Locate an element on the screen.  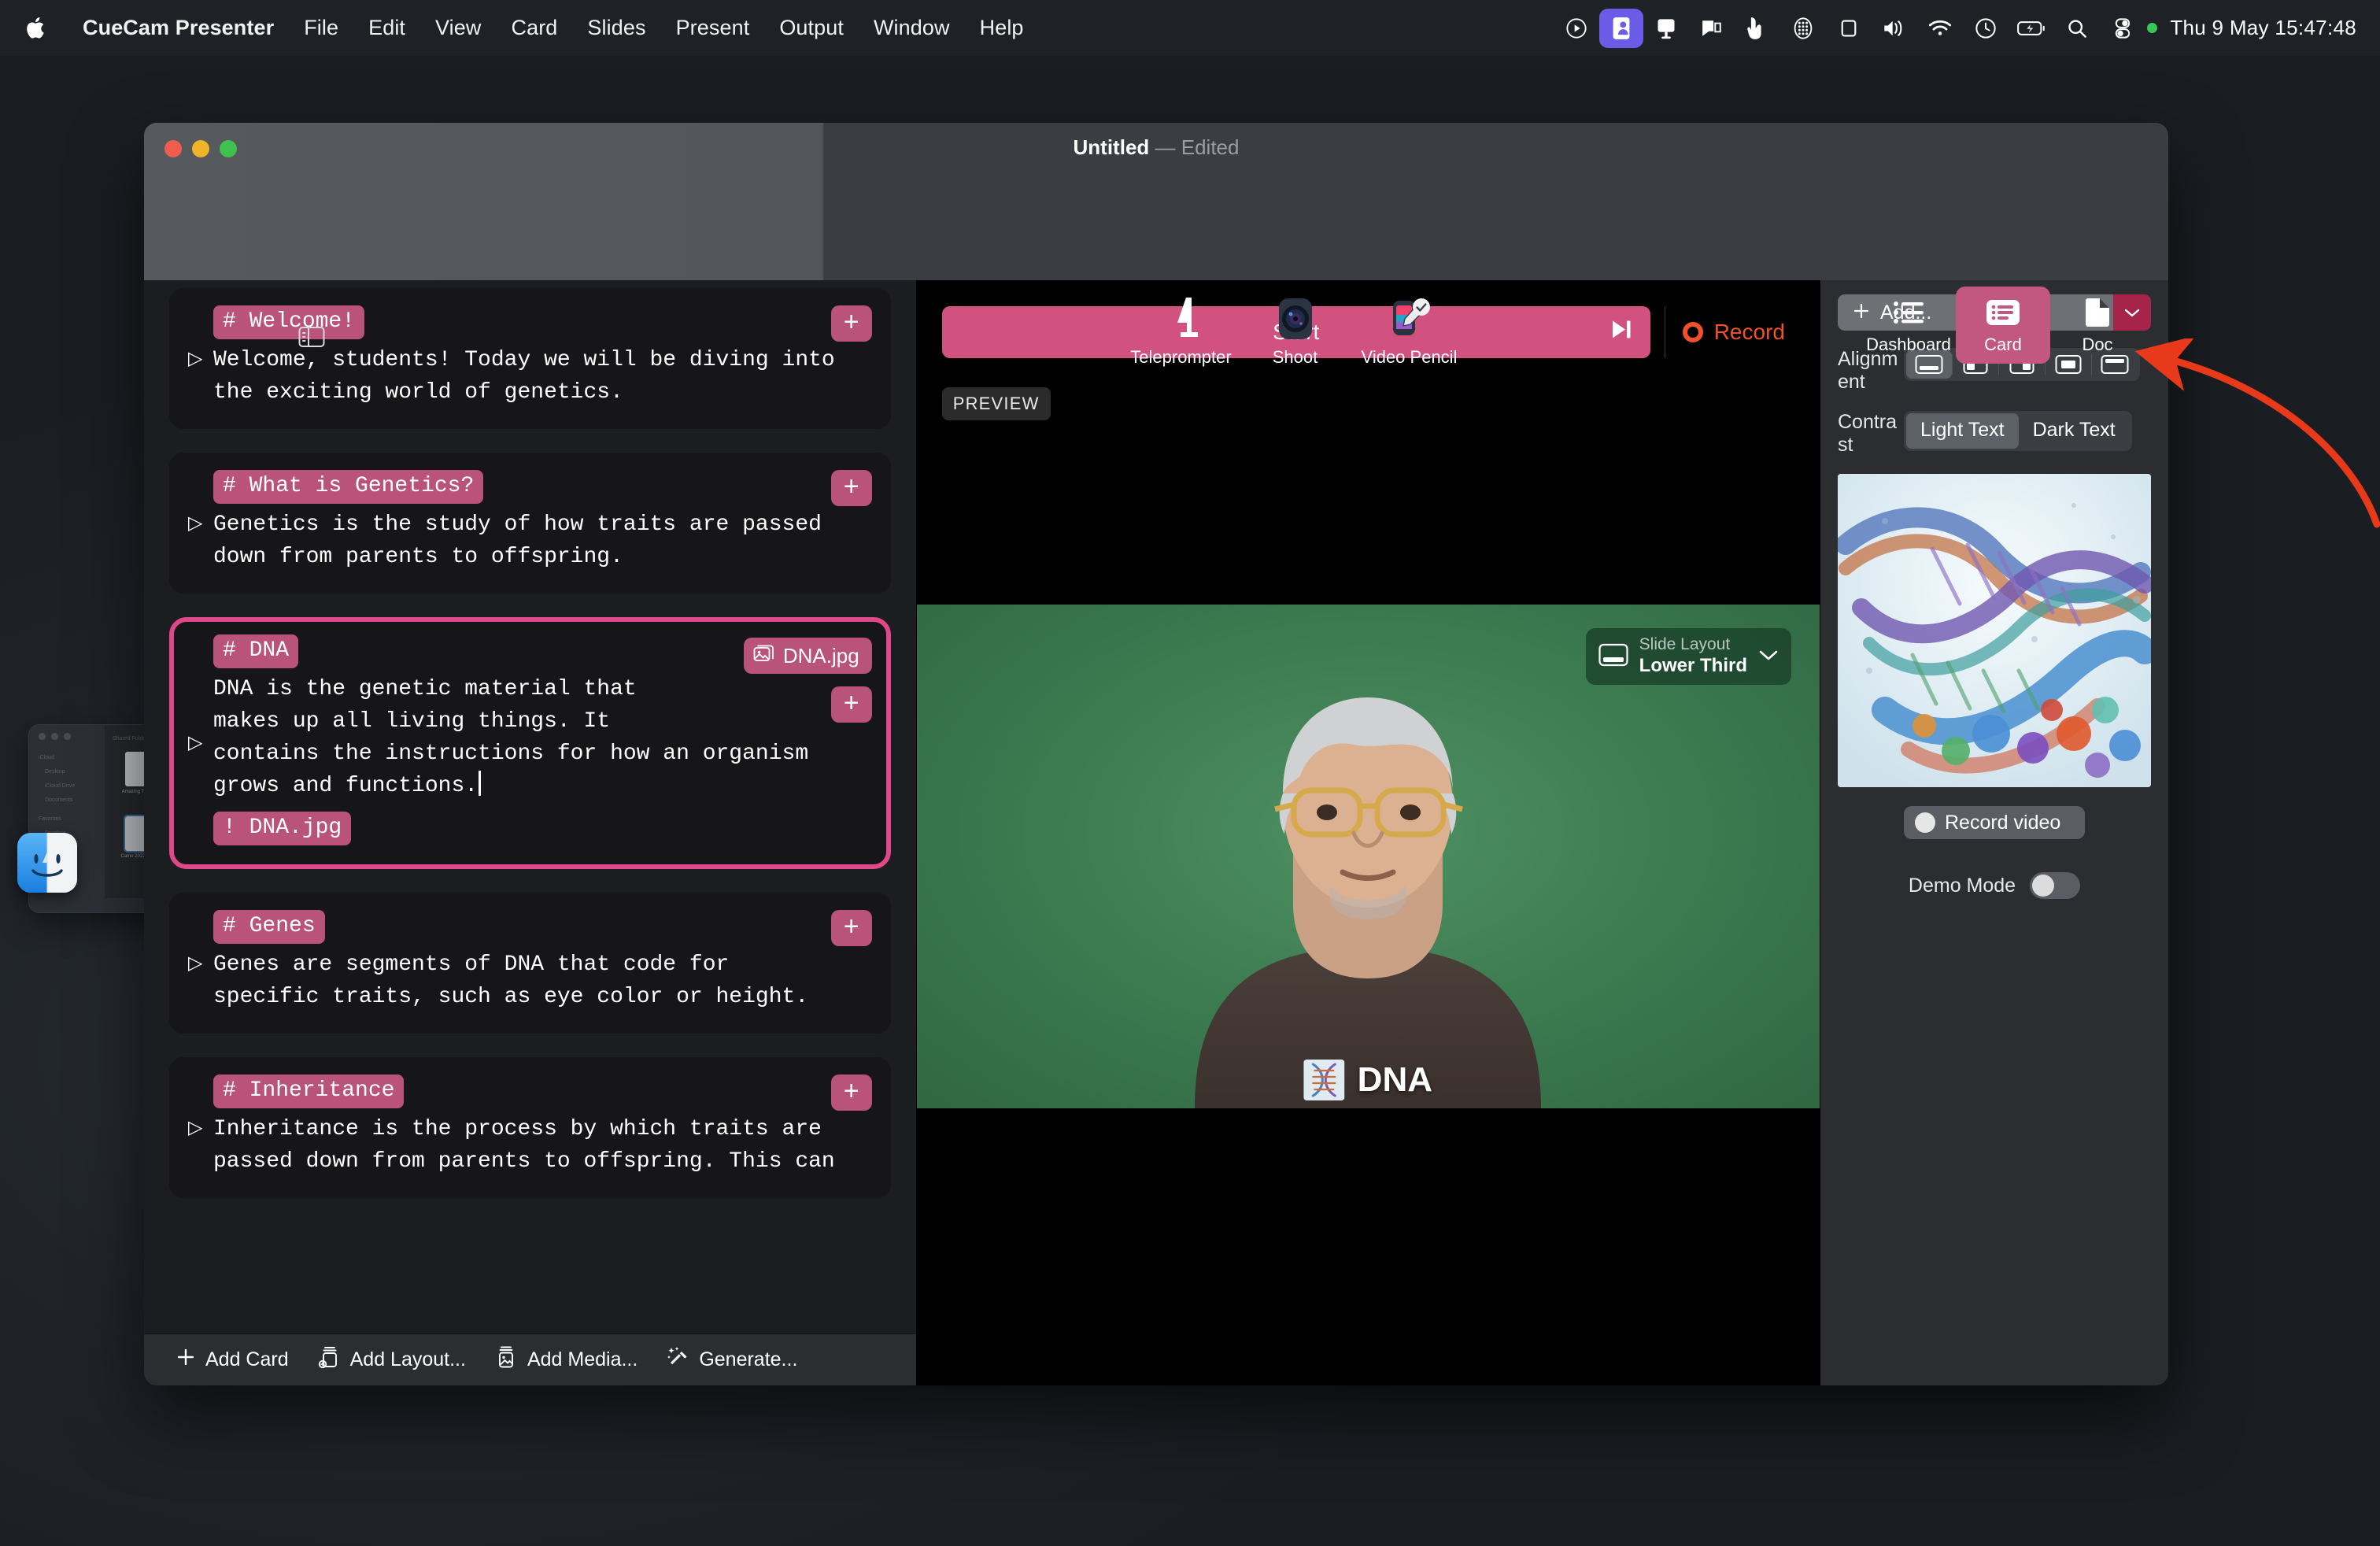
video-preview: Slide Layout Lower Third DNA is located at coordinates (1368, 857).